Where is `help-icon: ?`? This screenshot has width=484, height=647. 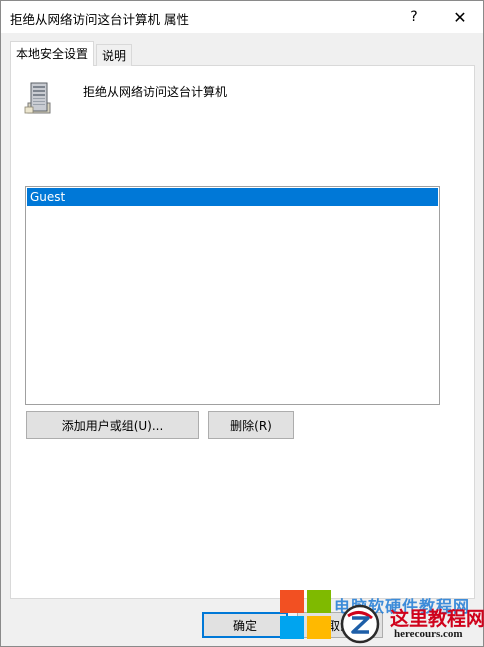 help-icon: ? is located at coordinates (414, 17).